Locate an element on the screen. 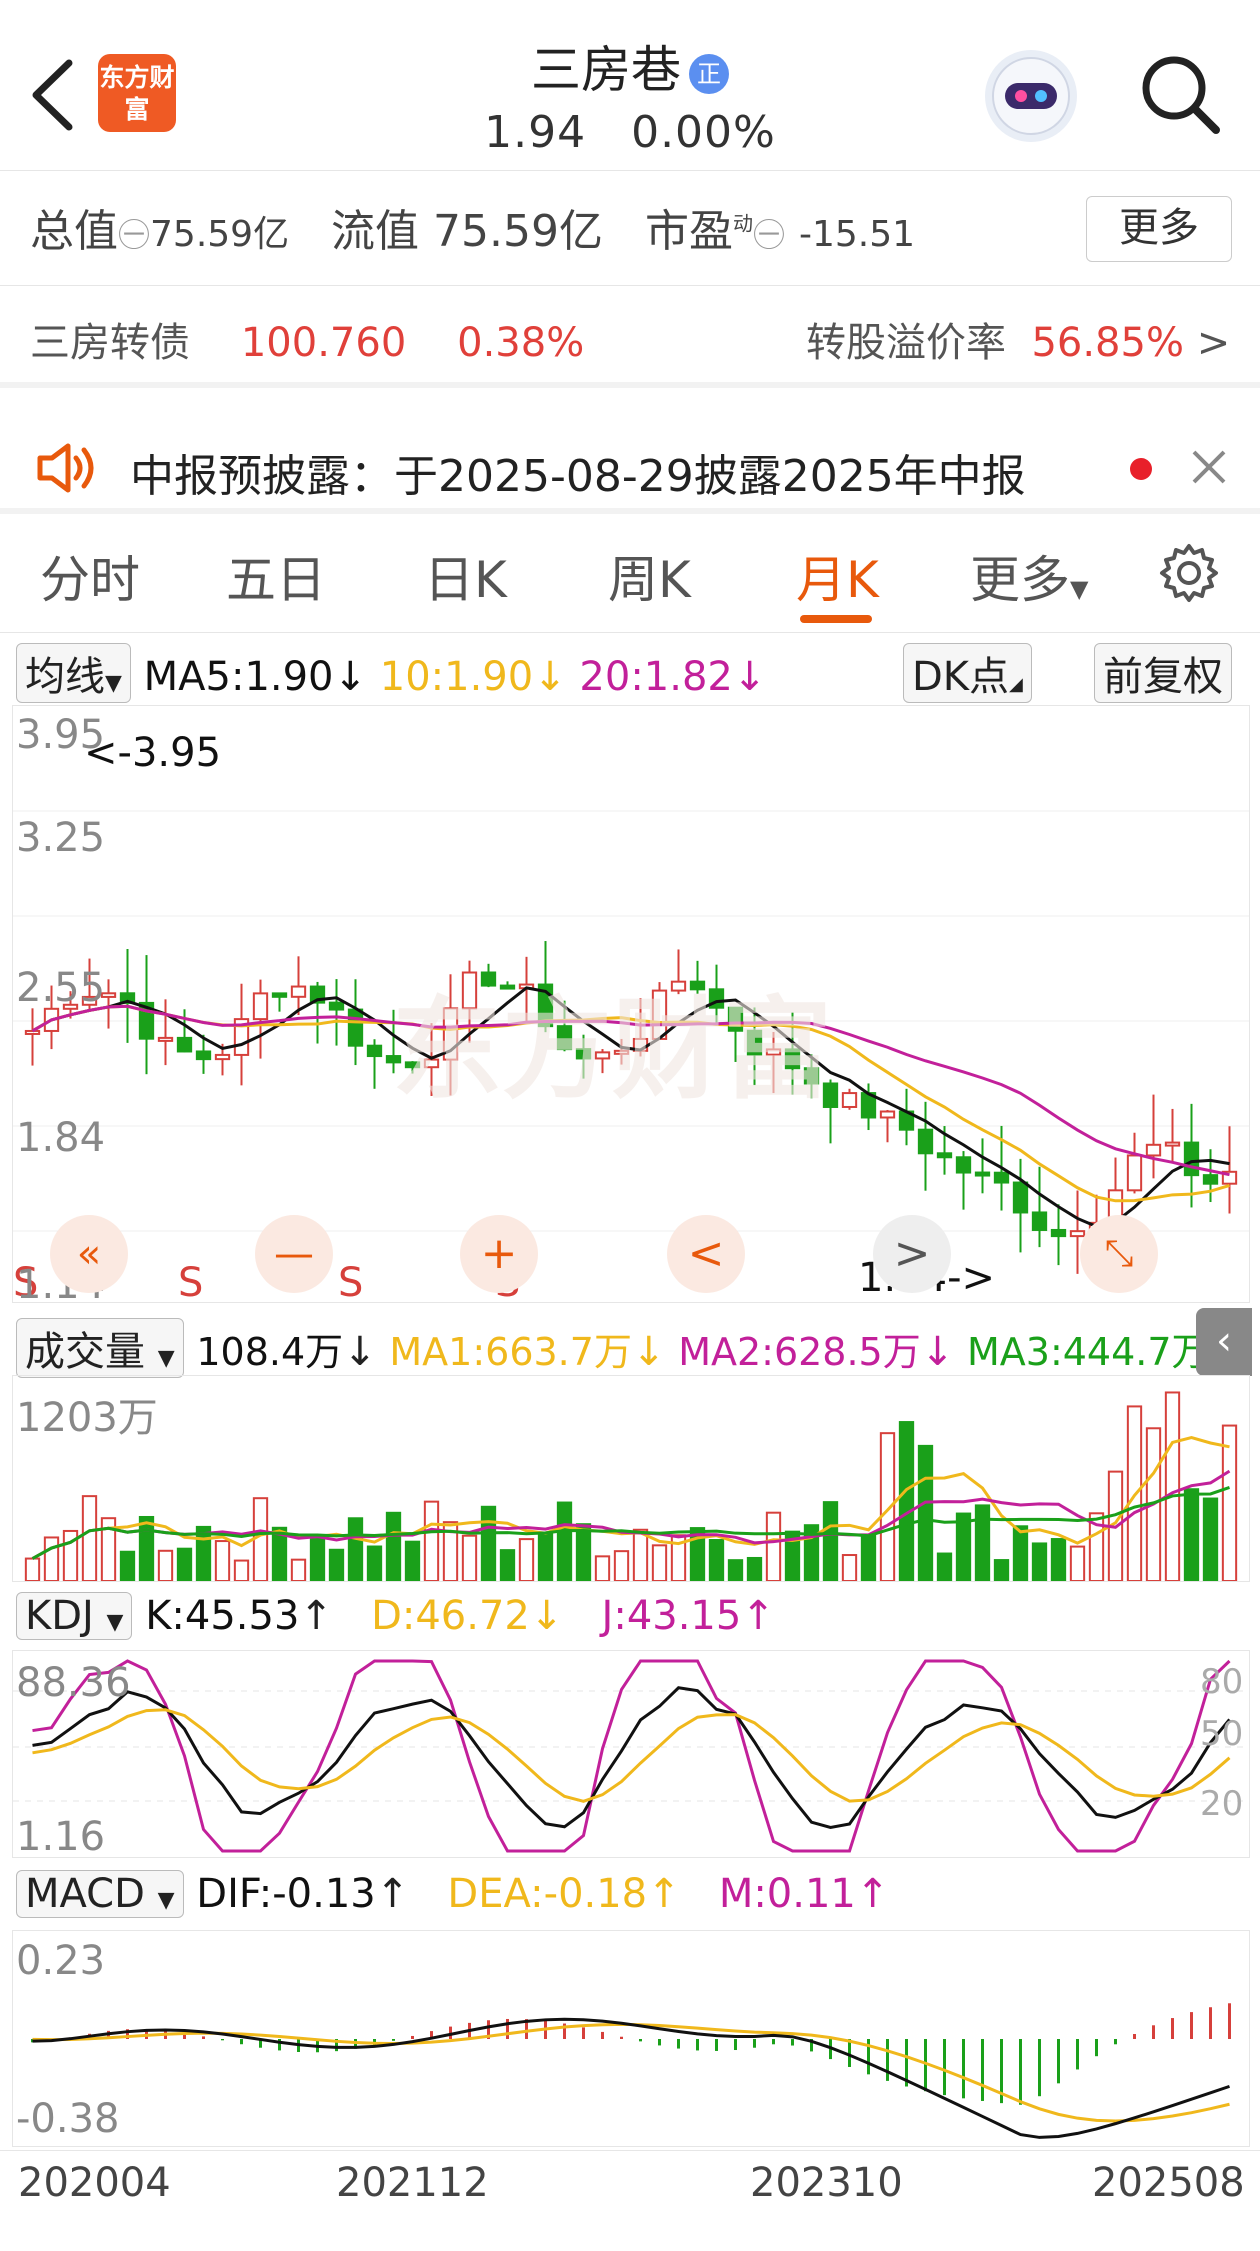  macd-chart is located at coordinates (631, 2038).